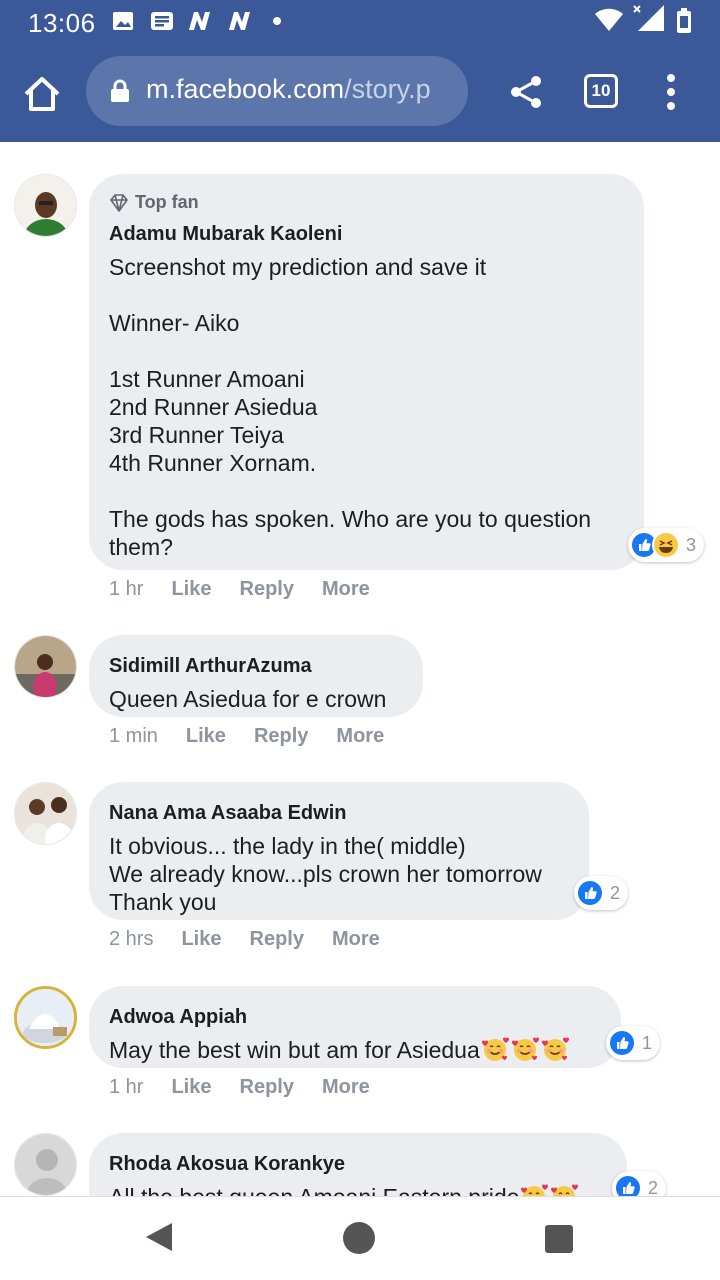 This screenshot has width=720, height=1280. What do you see at coordinates (314, 1190) in the screenshot?
I see `comment-text-body: All the best queen Amoani Eastern pride` at bounding box center [314, 1190].